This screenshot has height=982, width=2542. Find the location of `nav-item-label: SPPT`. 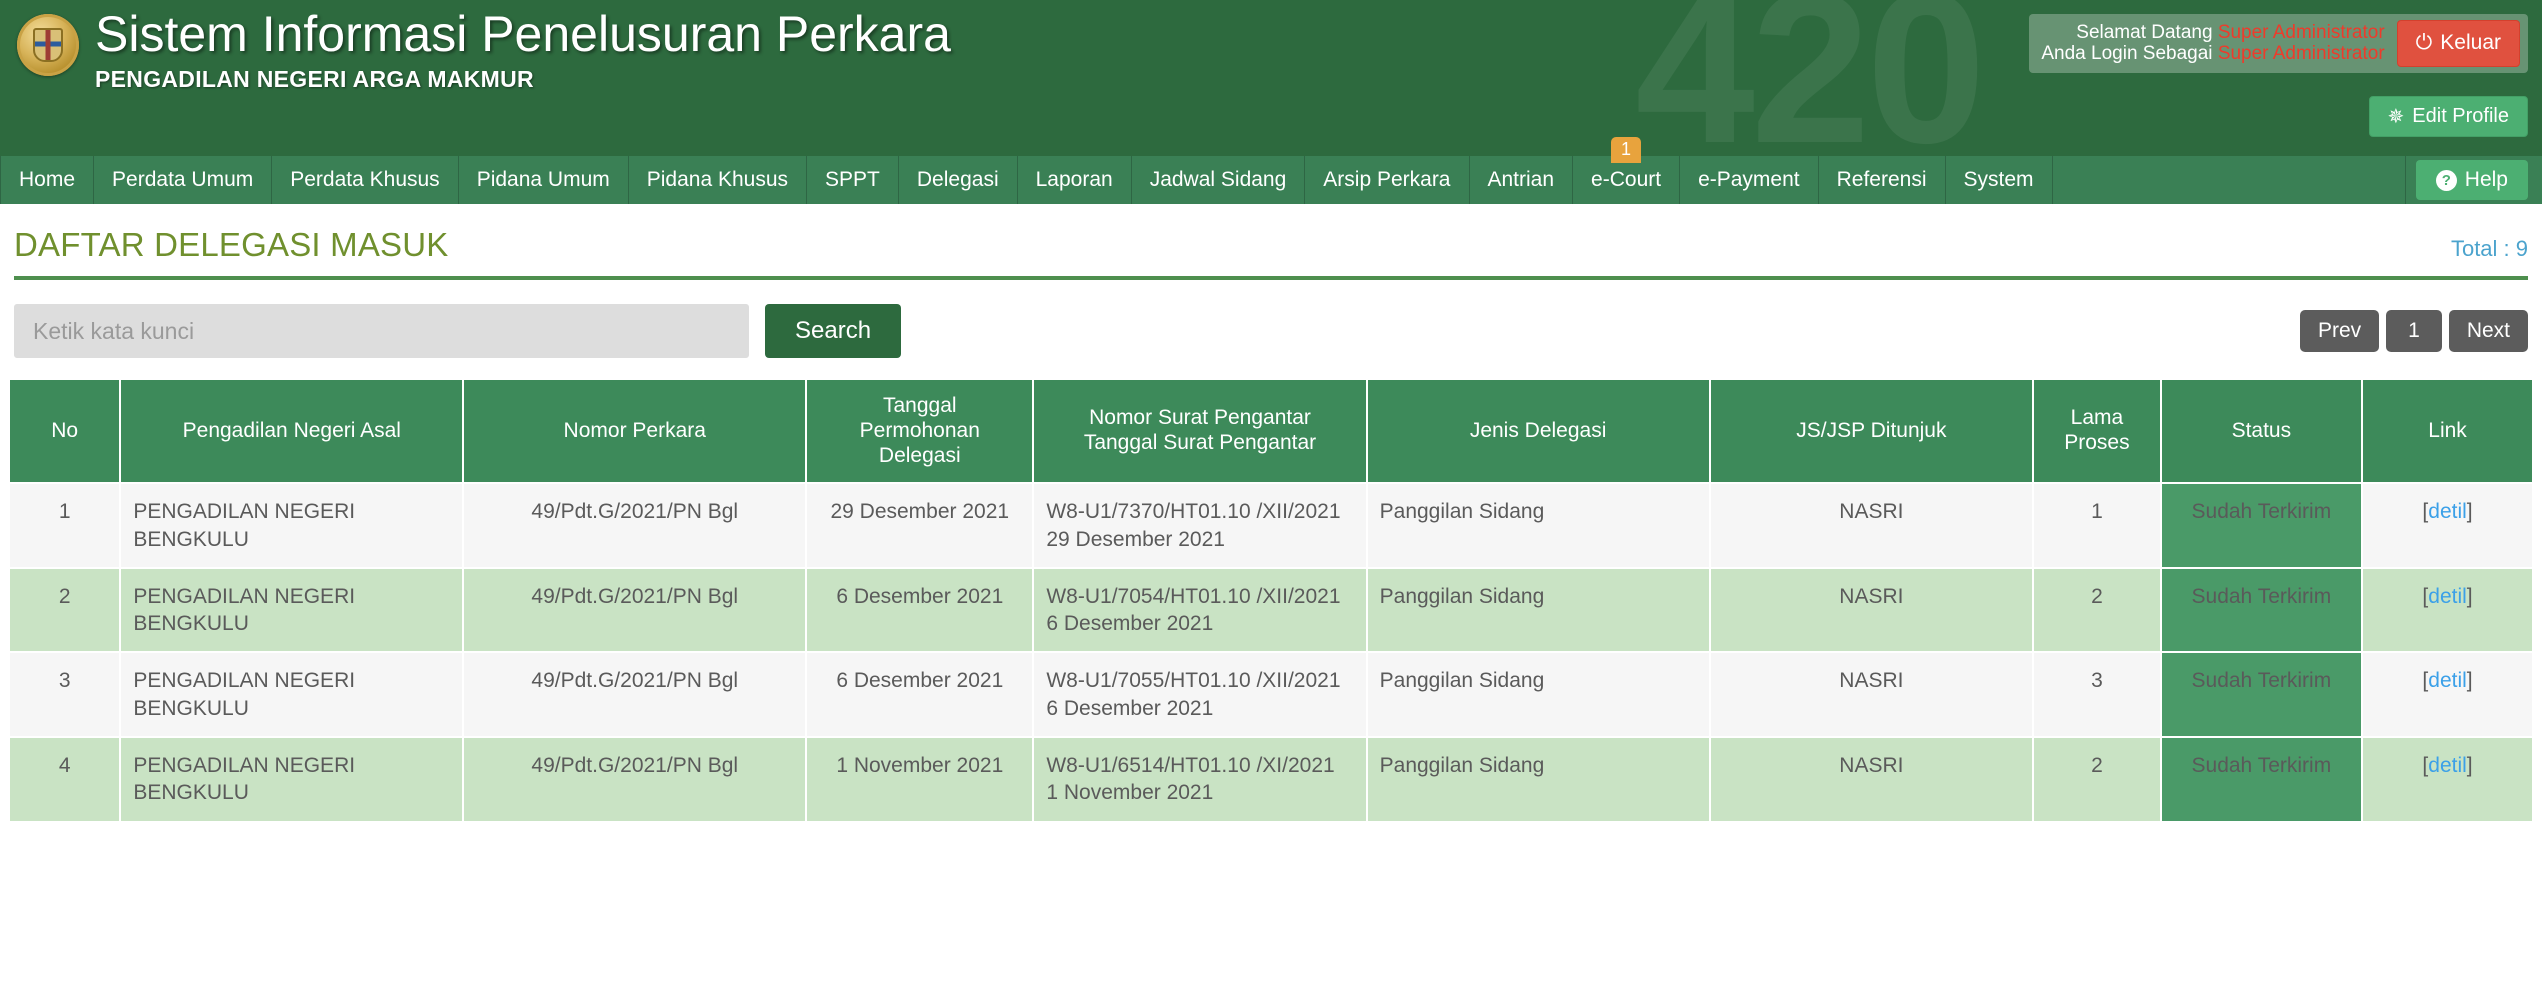

nav-item-label: SPPT is located at coordinates (852, 179).